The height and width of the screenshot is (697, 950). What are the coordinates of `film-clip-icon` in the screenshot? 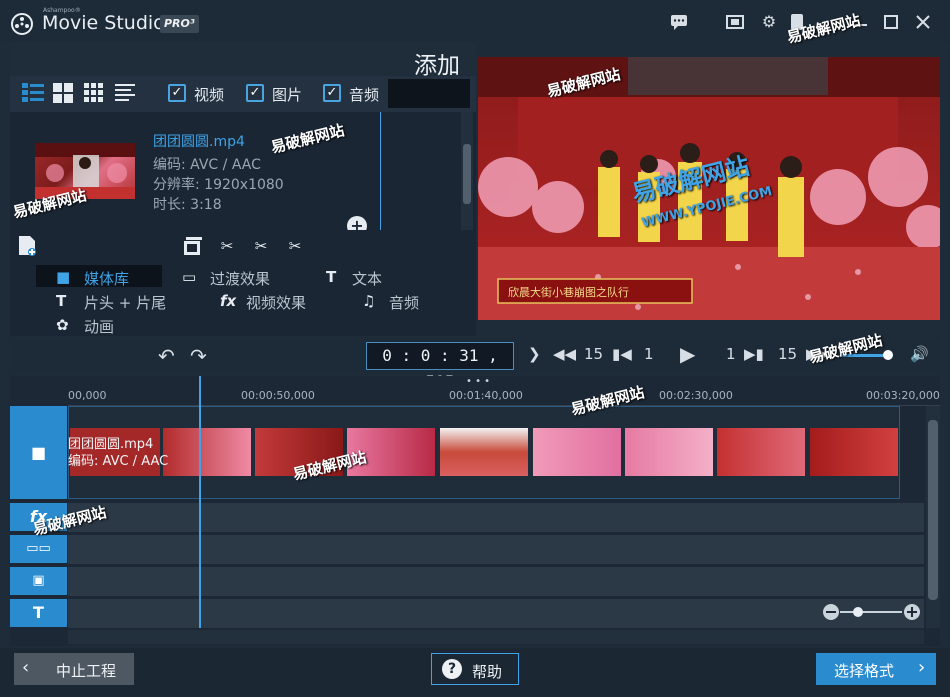 It's located at (193, 246).